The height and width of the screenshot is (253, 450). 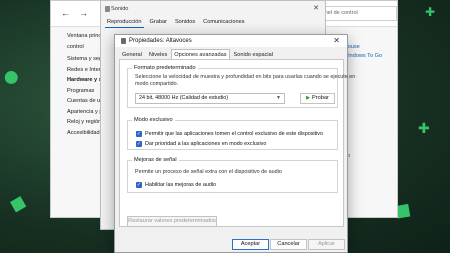 What do you see at coordinates (124, 23) in the screenshot?
I see `sound-tab: Reproducción` at bounding box center [124, 23].